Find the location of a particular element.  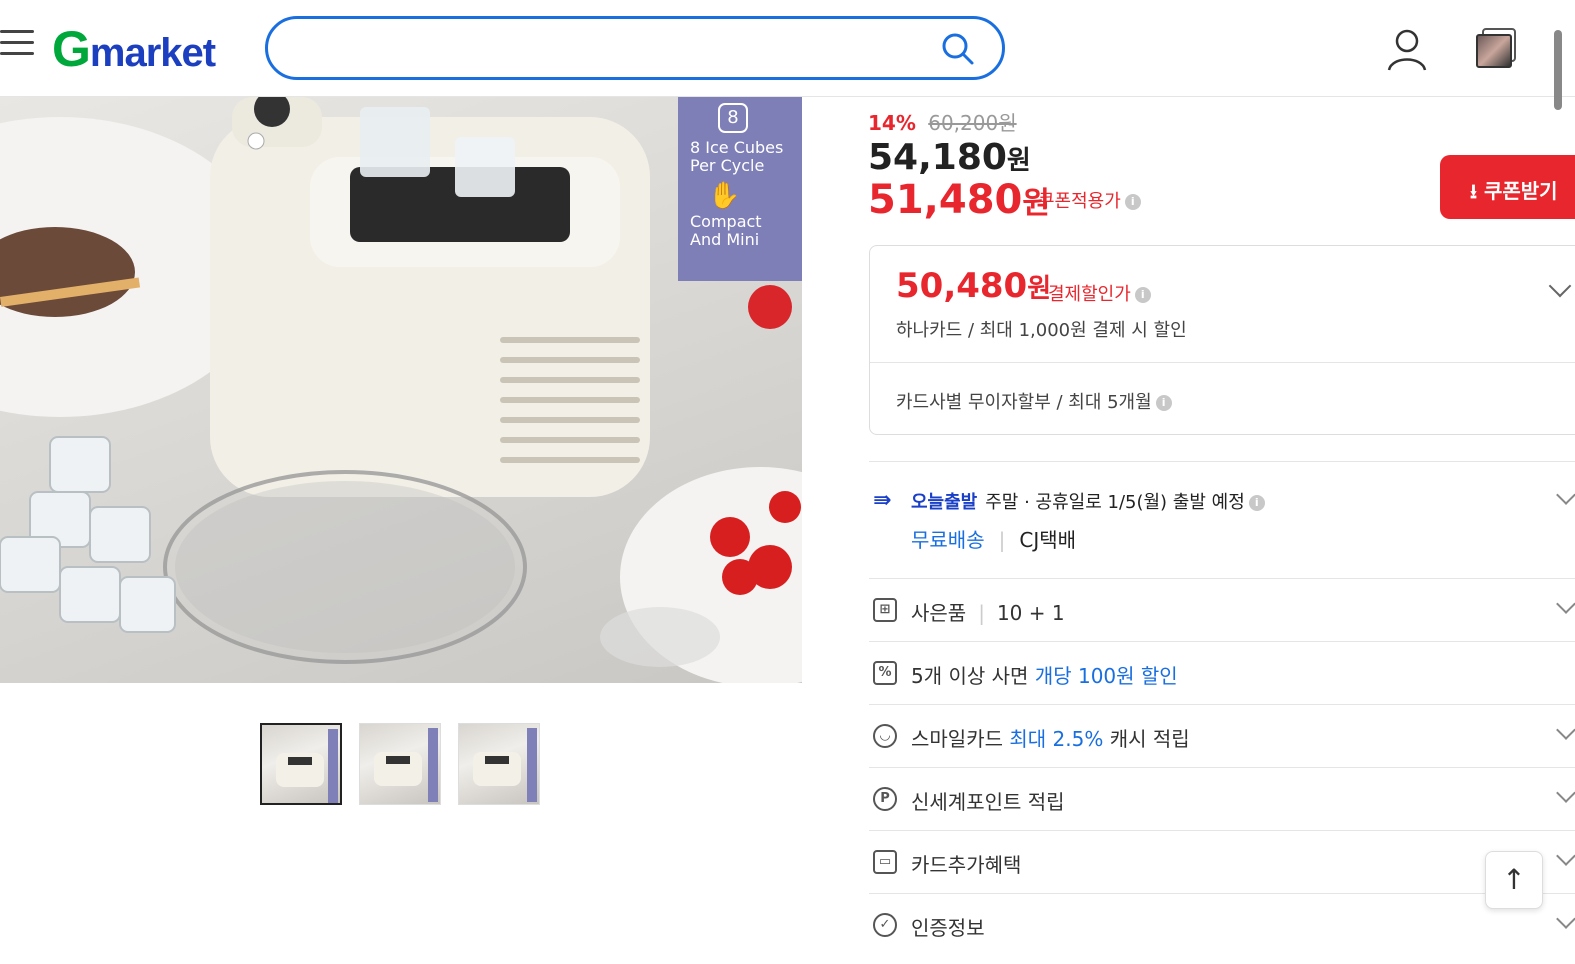

free-shipping: 무료배송 is located at coordinates (948, 540).